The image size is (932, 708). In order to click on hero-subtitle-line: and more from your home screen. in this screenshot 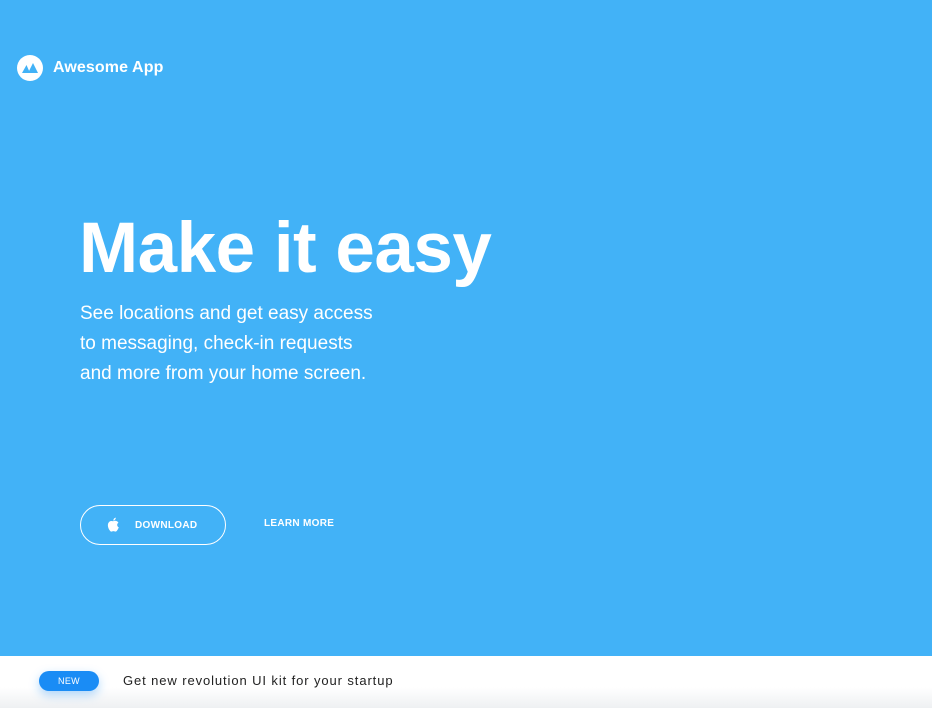, I will do `click(223, 373)`.